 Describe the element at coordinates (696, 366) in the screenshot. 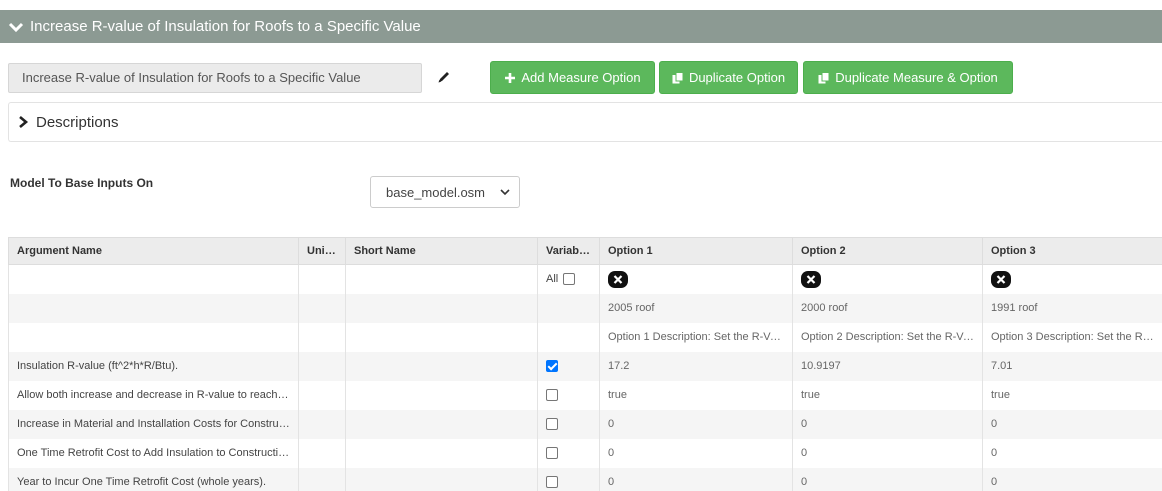

I see `option-1-value: 17.2` at that location.